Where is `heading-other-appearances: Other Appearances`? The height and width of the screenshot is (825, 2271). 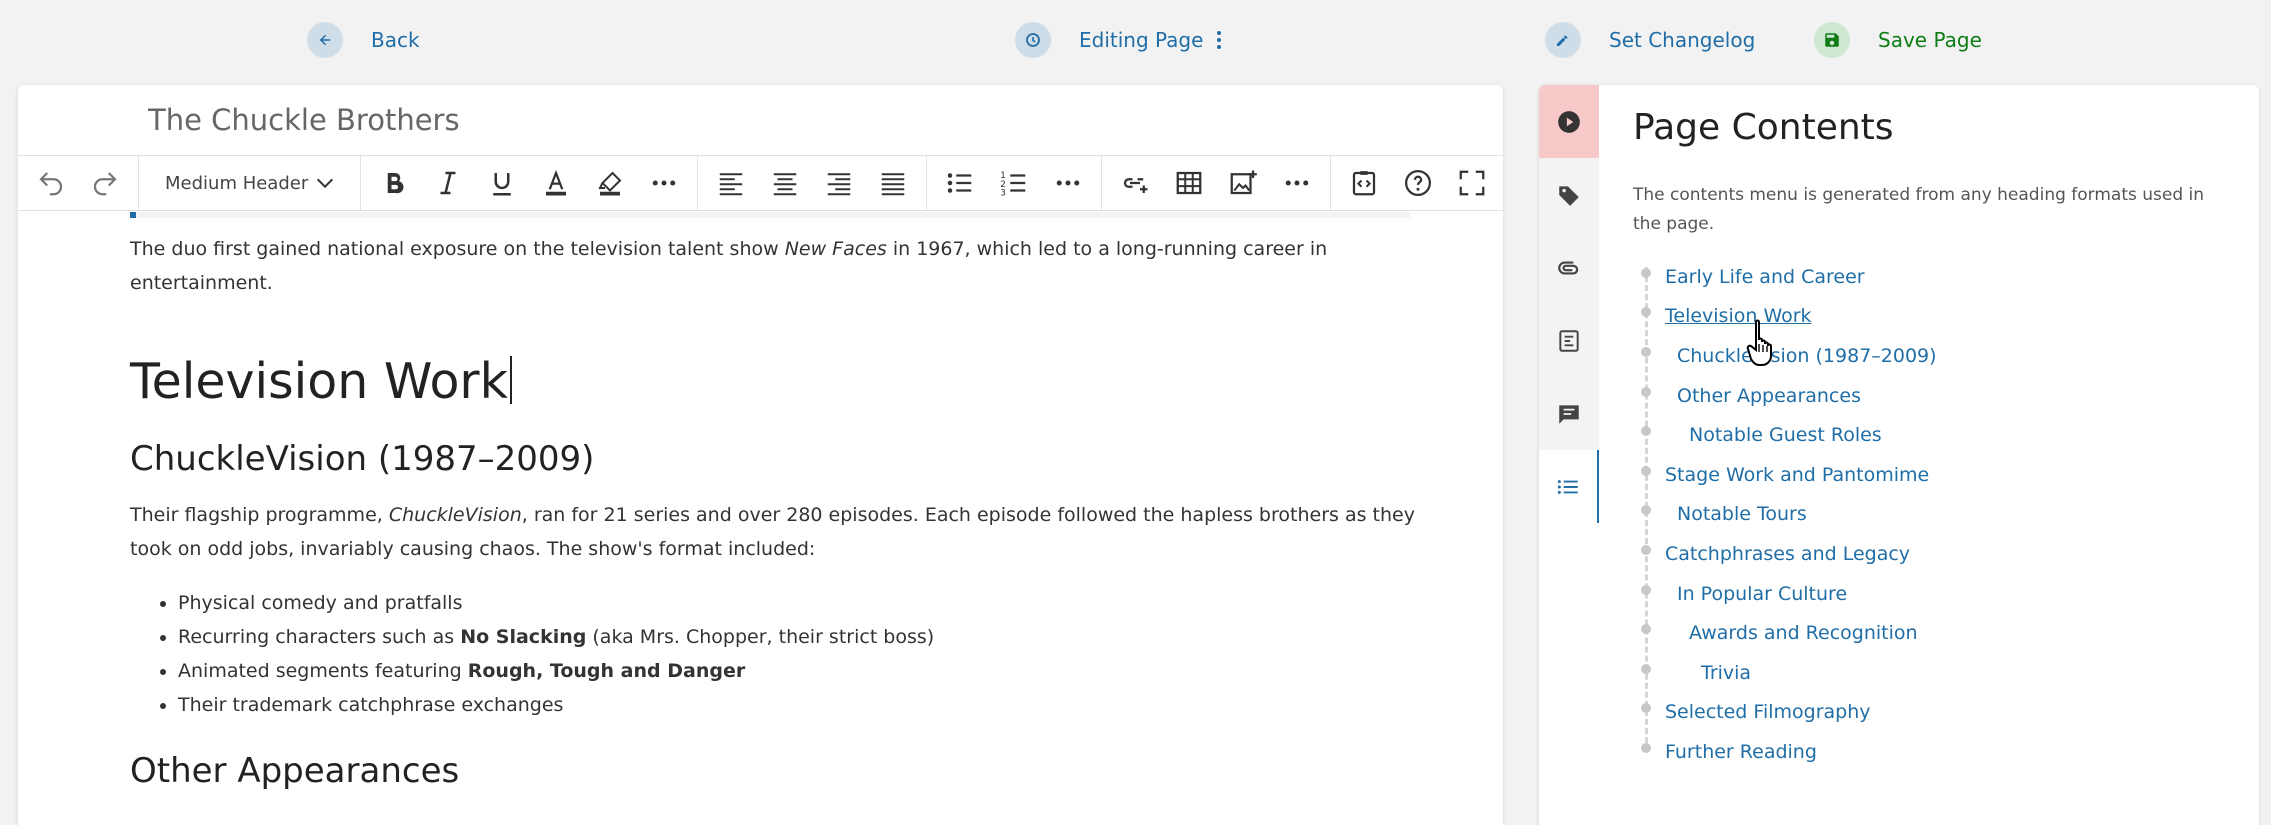
heading-other-appearances: Other Appearances is located at coordinates (295, 771).